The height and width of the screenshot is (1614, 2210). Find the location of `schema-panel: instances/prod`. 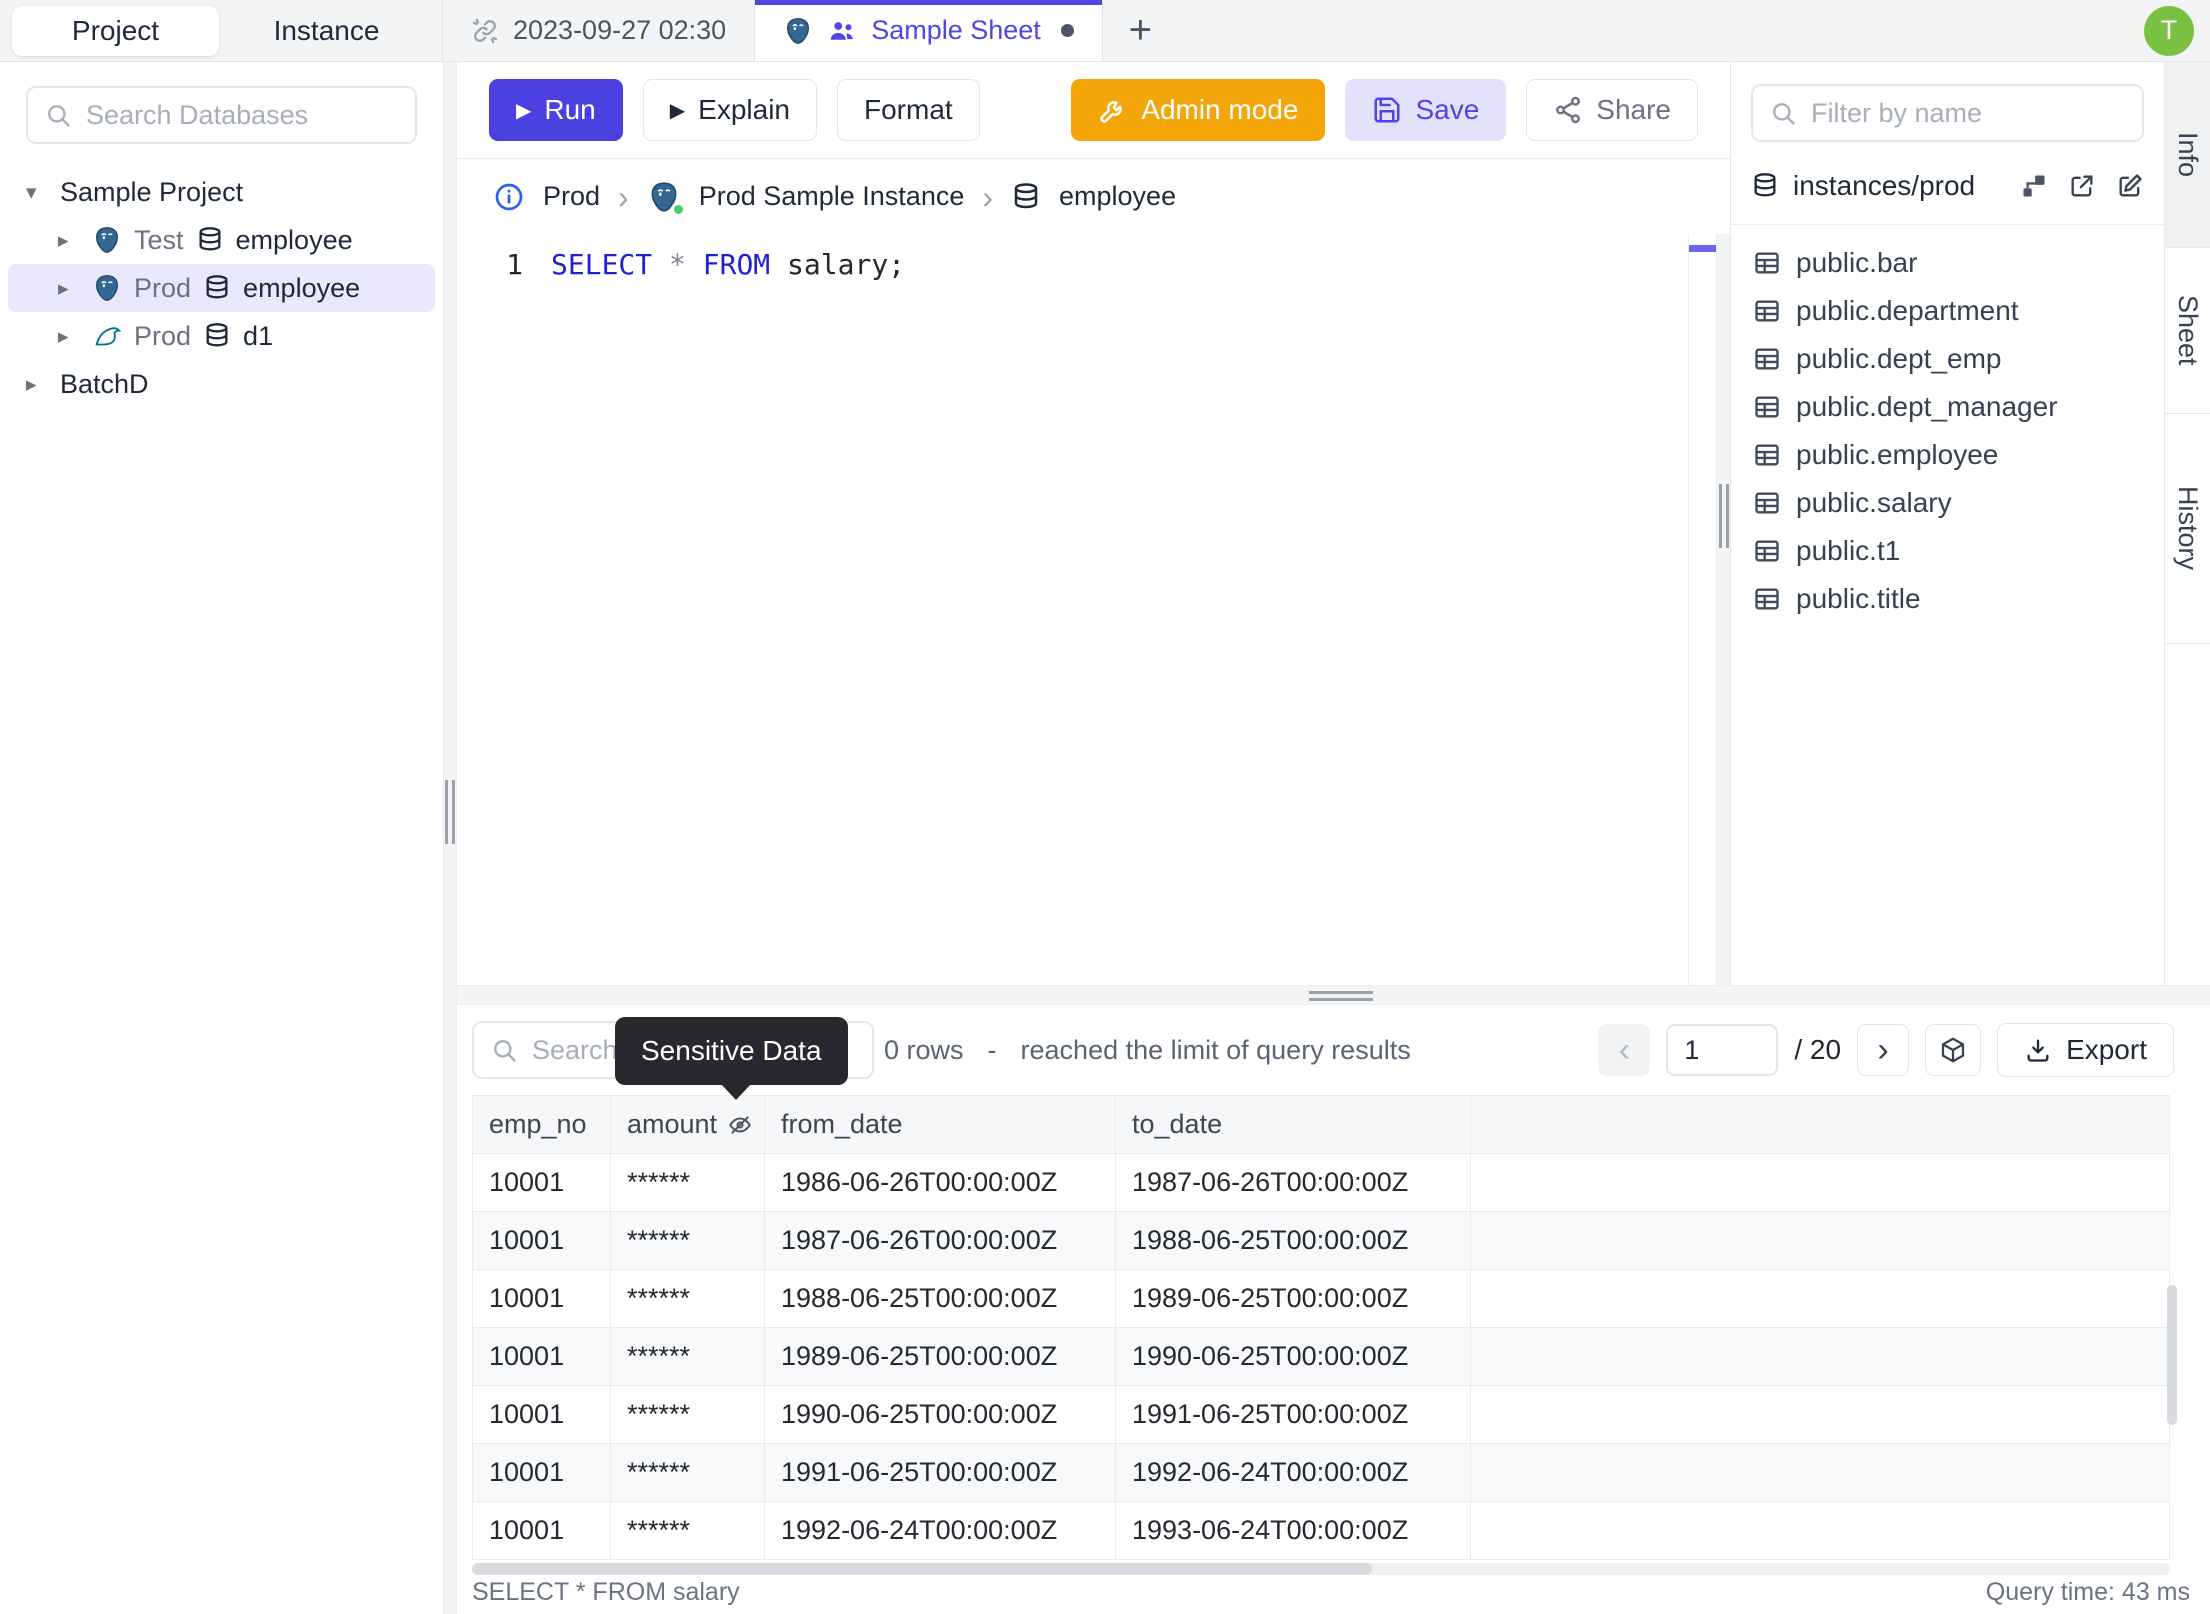

schema-panel: instances/prod is located at coordinates (1947, 523).